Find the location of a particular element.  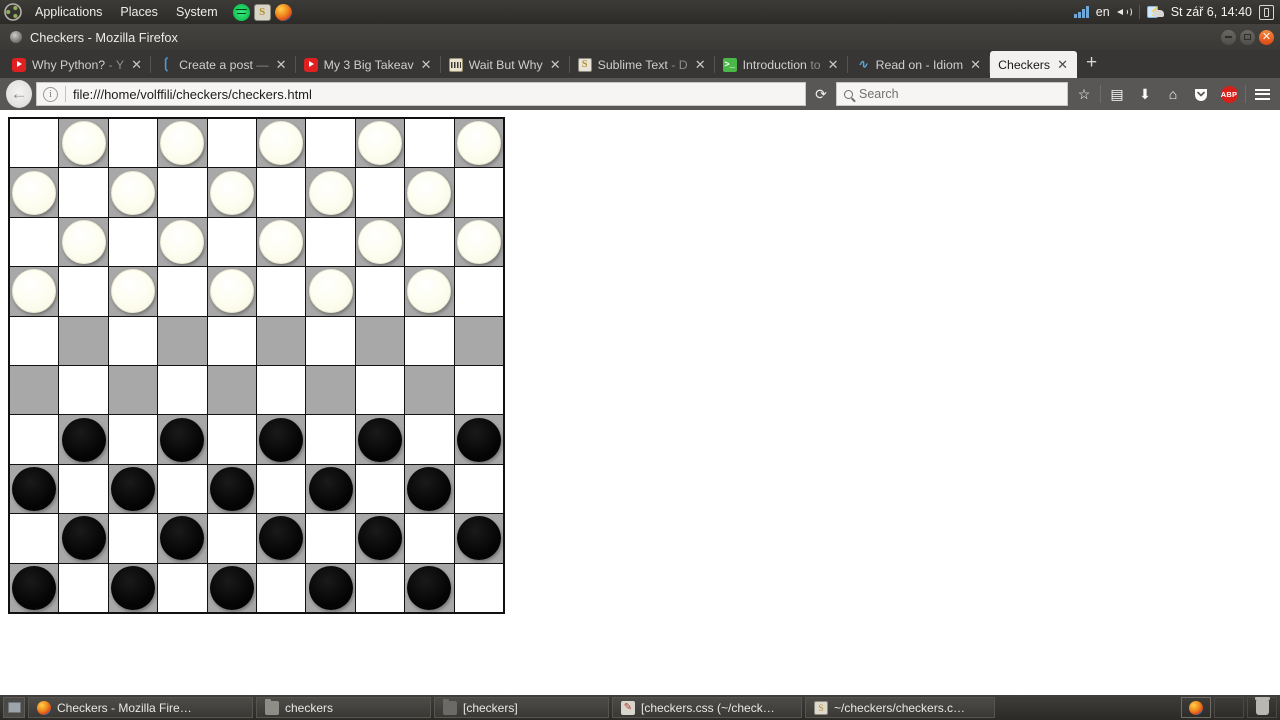

board-square-r6-c2 is located at coordinates (83, 390).